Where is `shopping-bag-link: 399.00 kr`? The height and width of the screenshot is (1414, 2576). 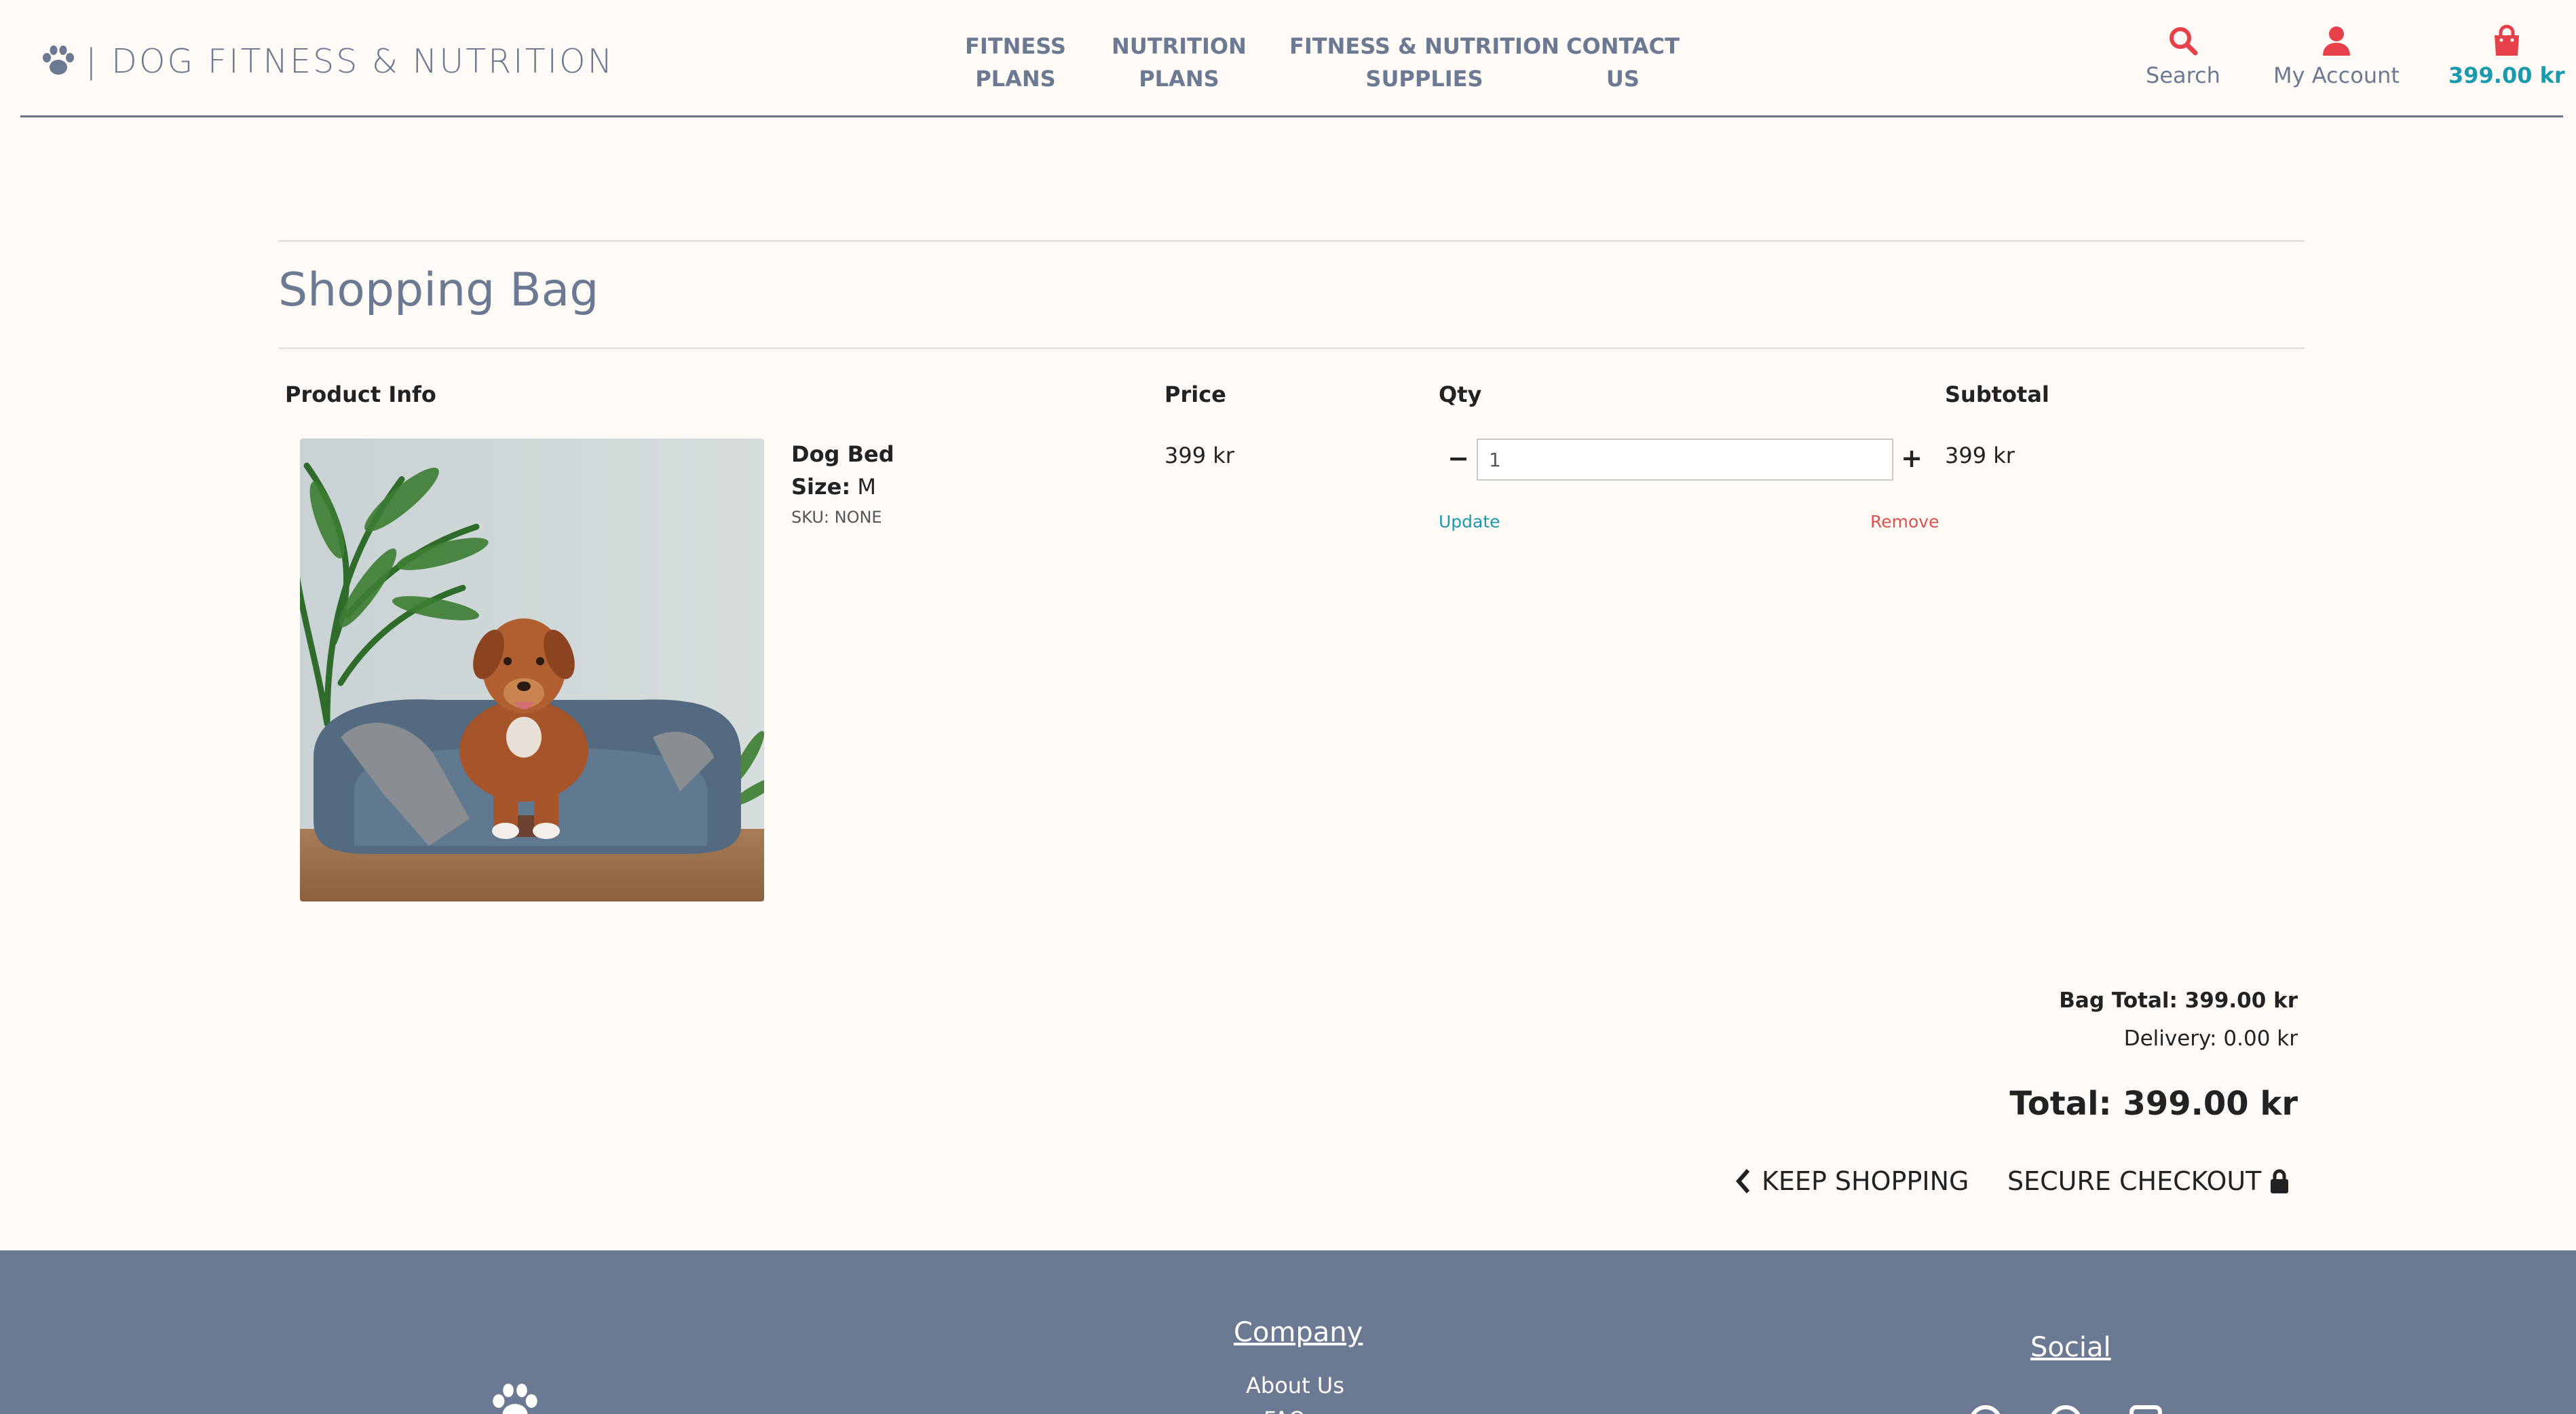
shopping-bag-link: 399.00 kr is located at coordinates (2507, 58).